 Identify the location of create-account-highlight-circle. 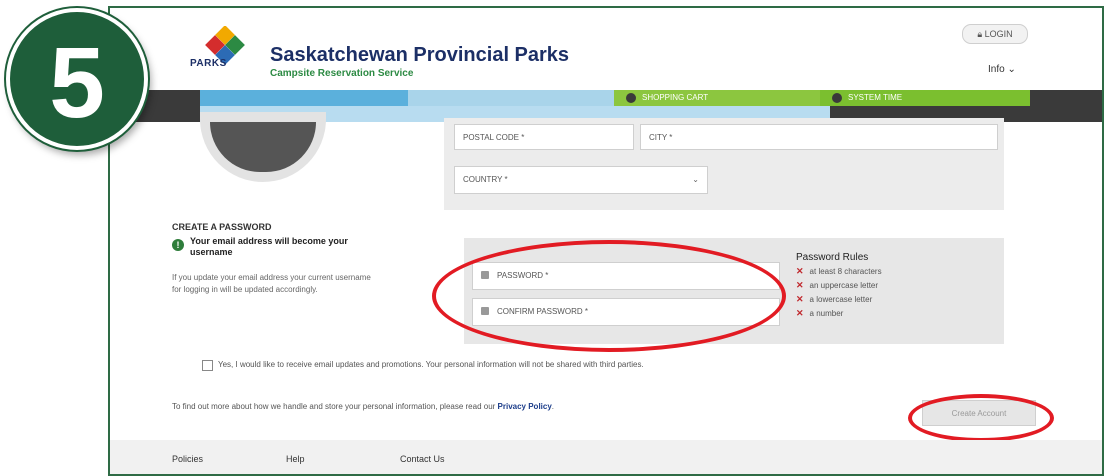
(981, 418).